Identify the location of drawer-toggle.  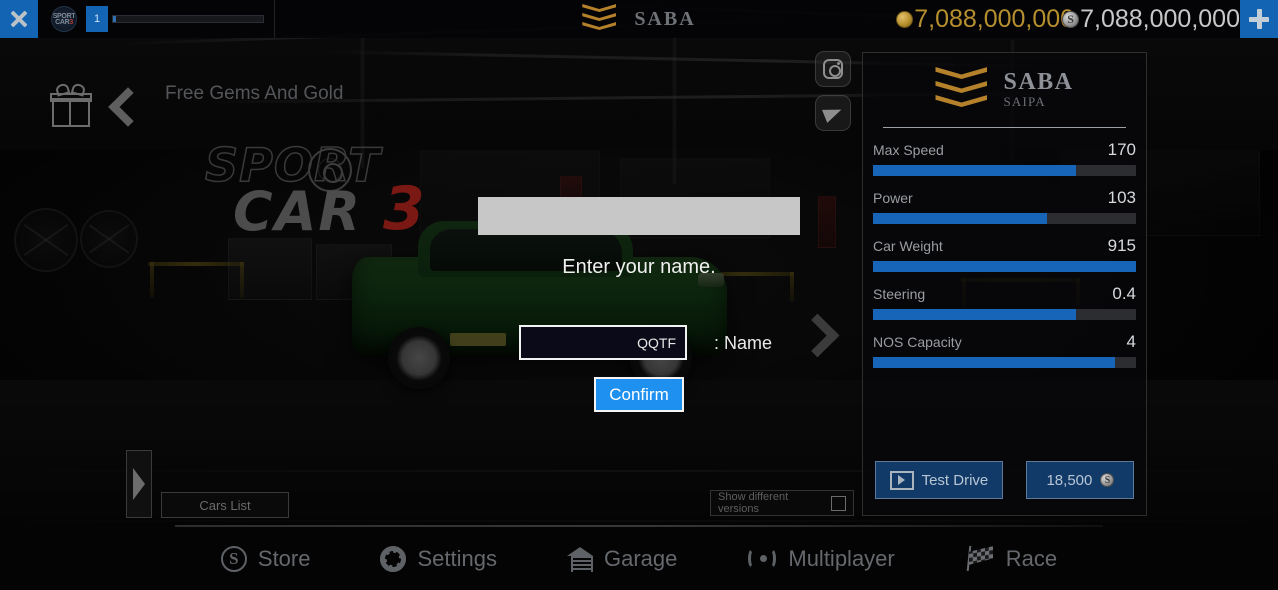
(139, 484).